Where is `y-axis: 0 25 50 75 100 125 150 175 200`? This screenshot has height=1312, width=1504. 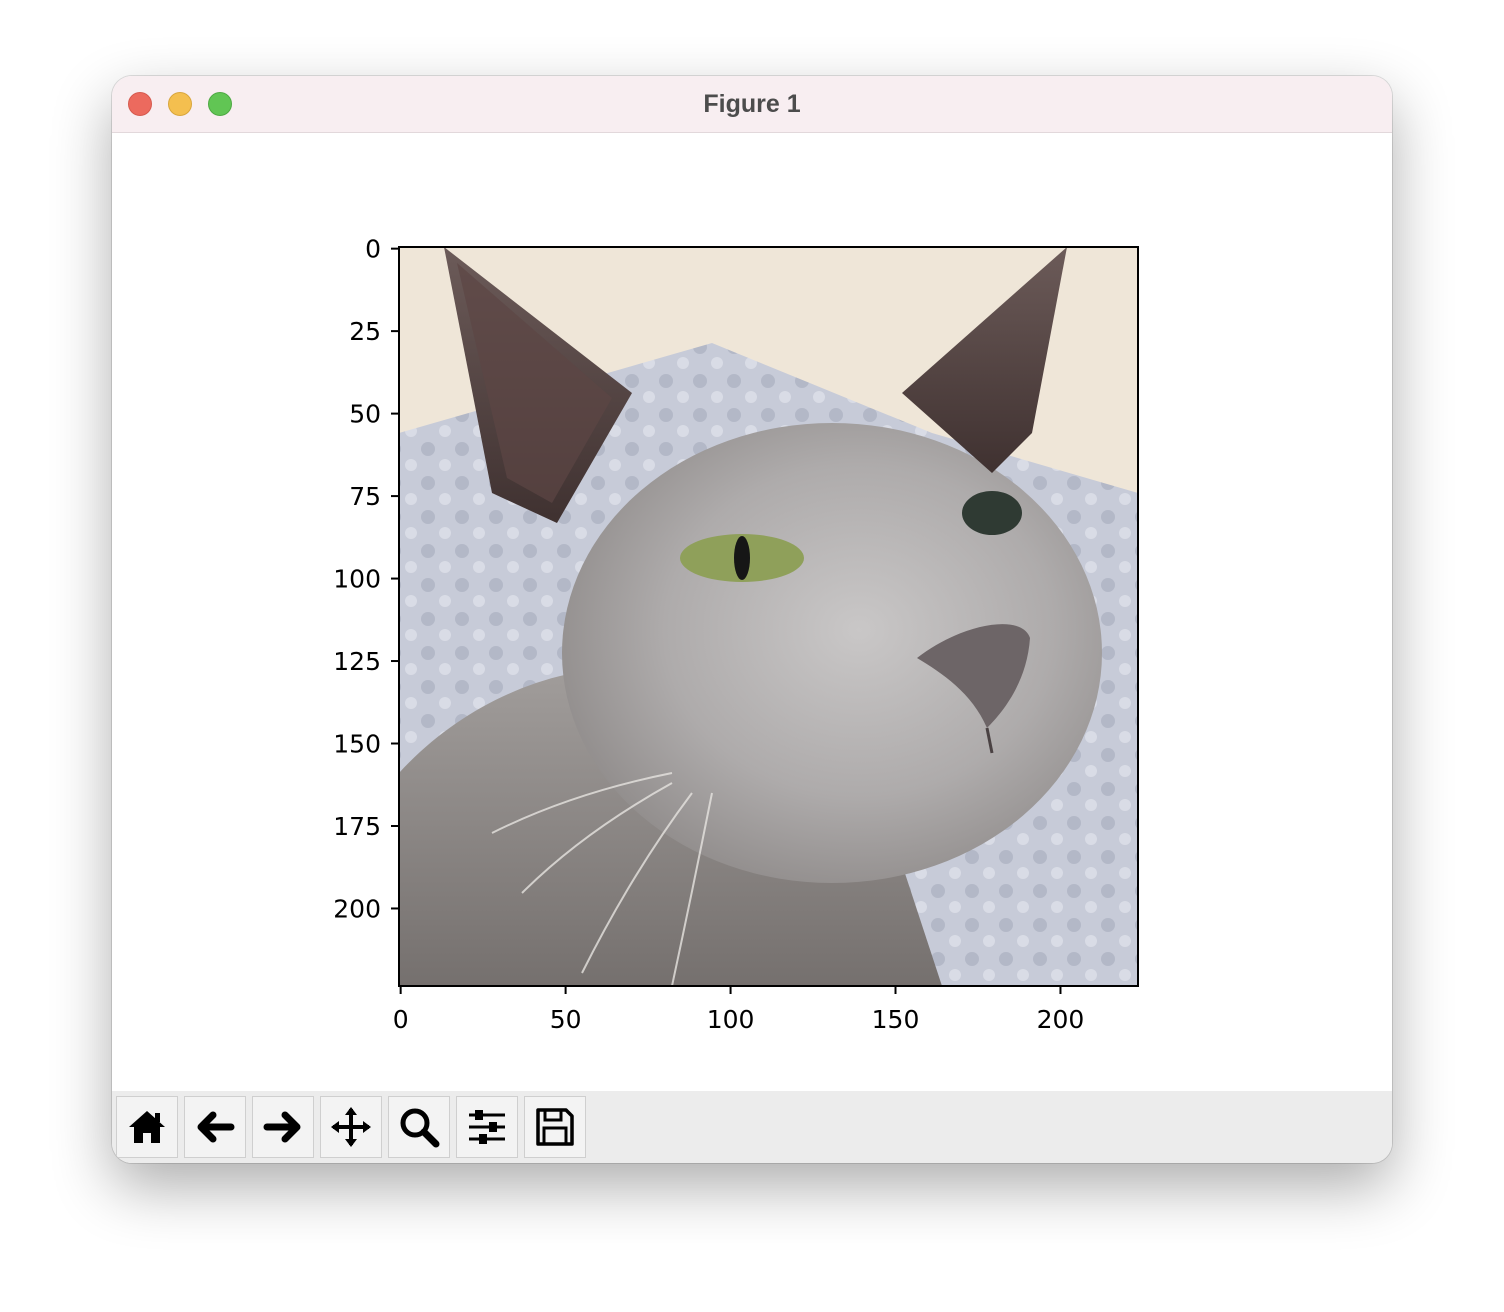
y-axis: 0 25 50 75 100 125 150 175 200 is located at coordinates (366, 579).